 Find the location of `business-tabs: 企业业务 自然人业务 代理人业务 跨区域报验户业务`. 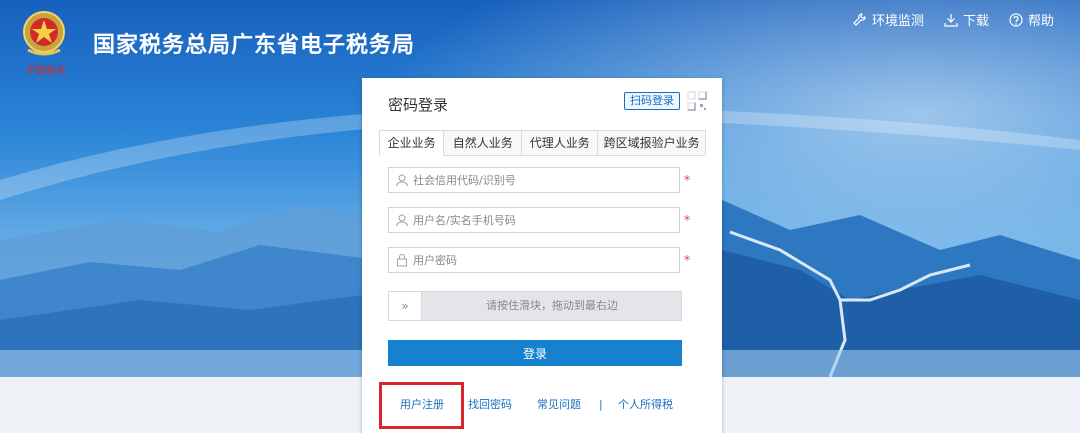

business-tabs: 企业业务 自然人业务 代理人业务 跨区域报验户业务 is located at coordinates (542, 143).